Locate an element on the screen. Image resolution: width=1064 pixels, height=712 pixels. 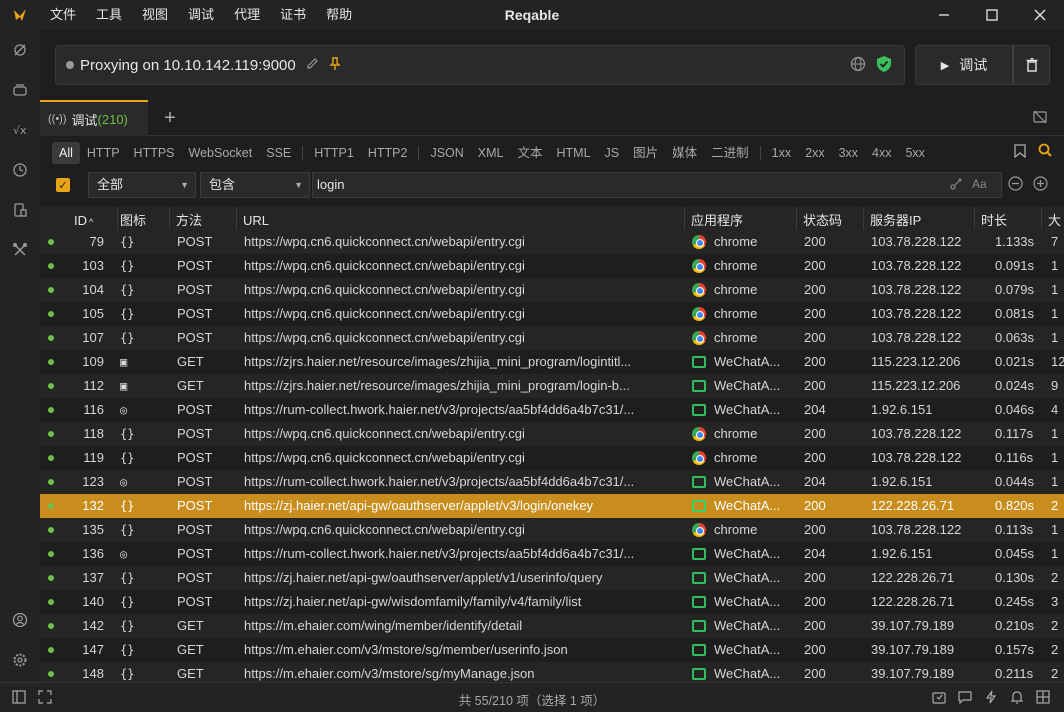
menu-certificate: 证书 is located at coordinates (293, 15).